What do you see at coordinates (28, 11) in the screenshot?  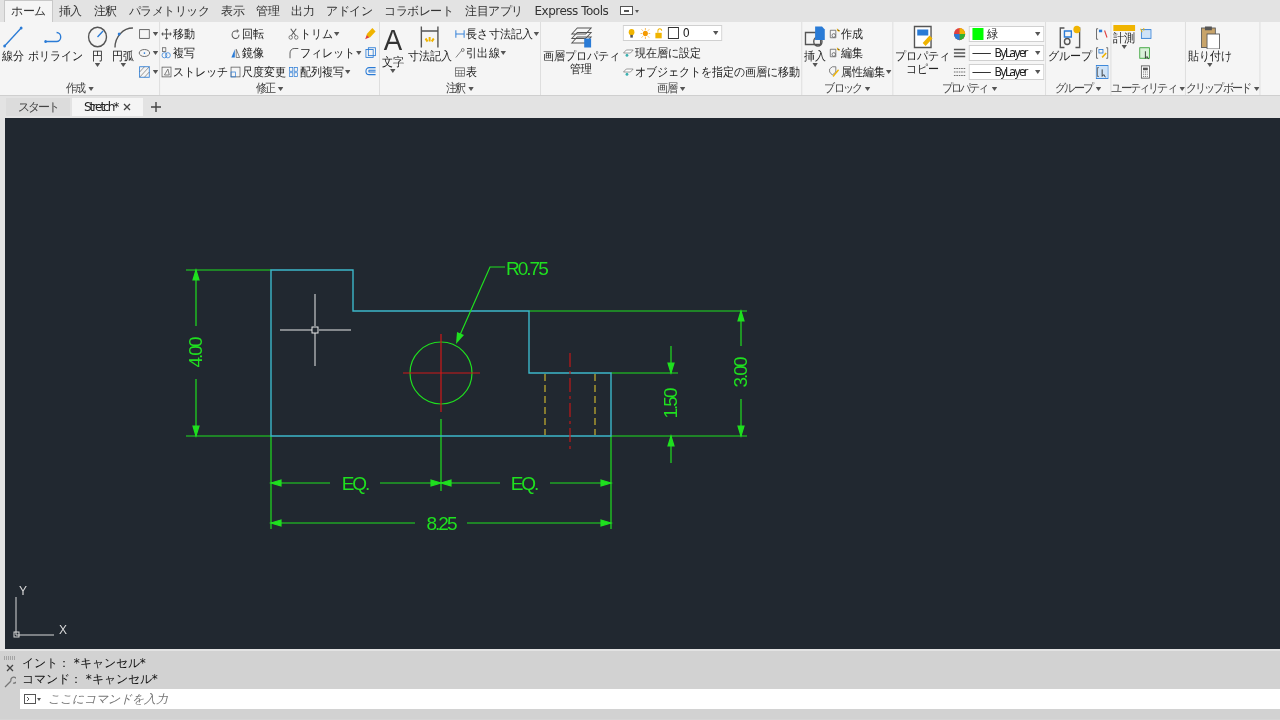 I see `ribbon-tab: ホーム` at bounding box center [28, 11].